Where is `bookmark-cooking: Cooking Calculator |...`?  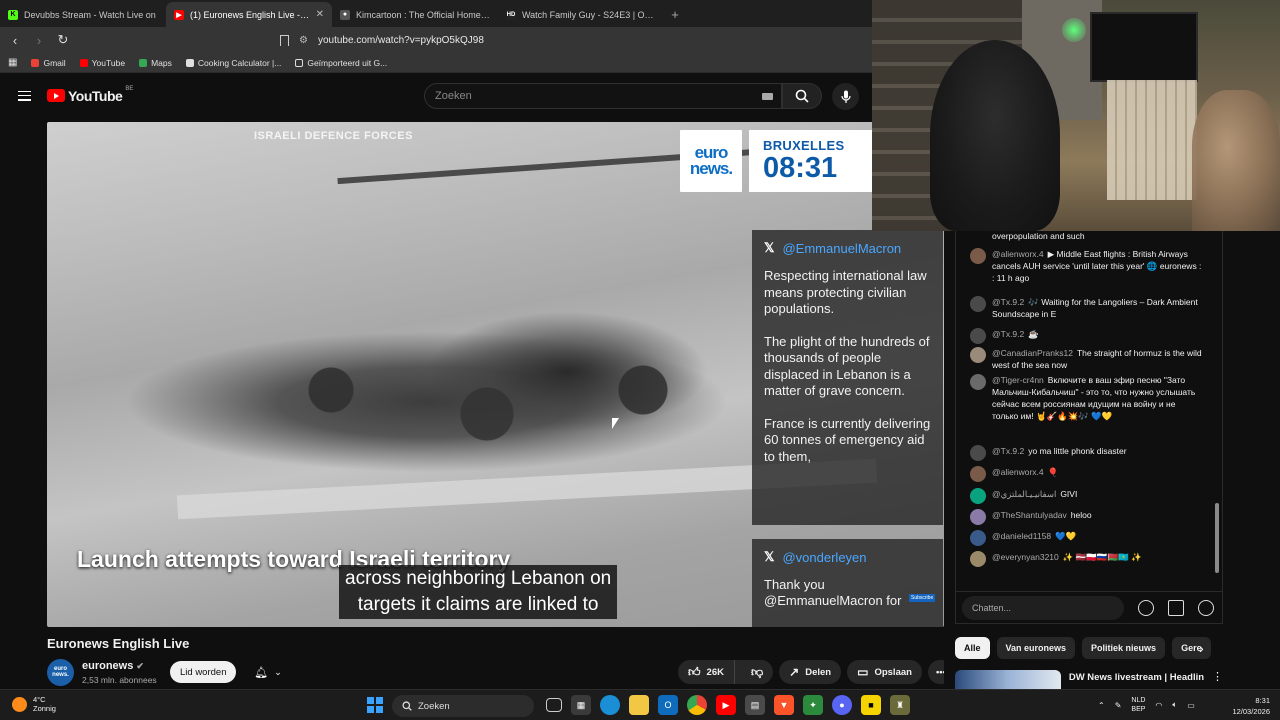 bookmark-cooking: Cooking Calculator |... is located at coordinates (233, 63).